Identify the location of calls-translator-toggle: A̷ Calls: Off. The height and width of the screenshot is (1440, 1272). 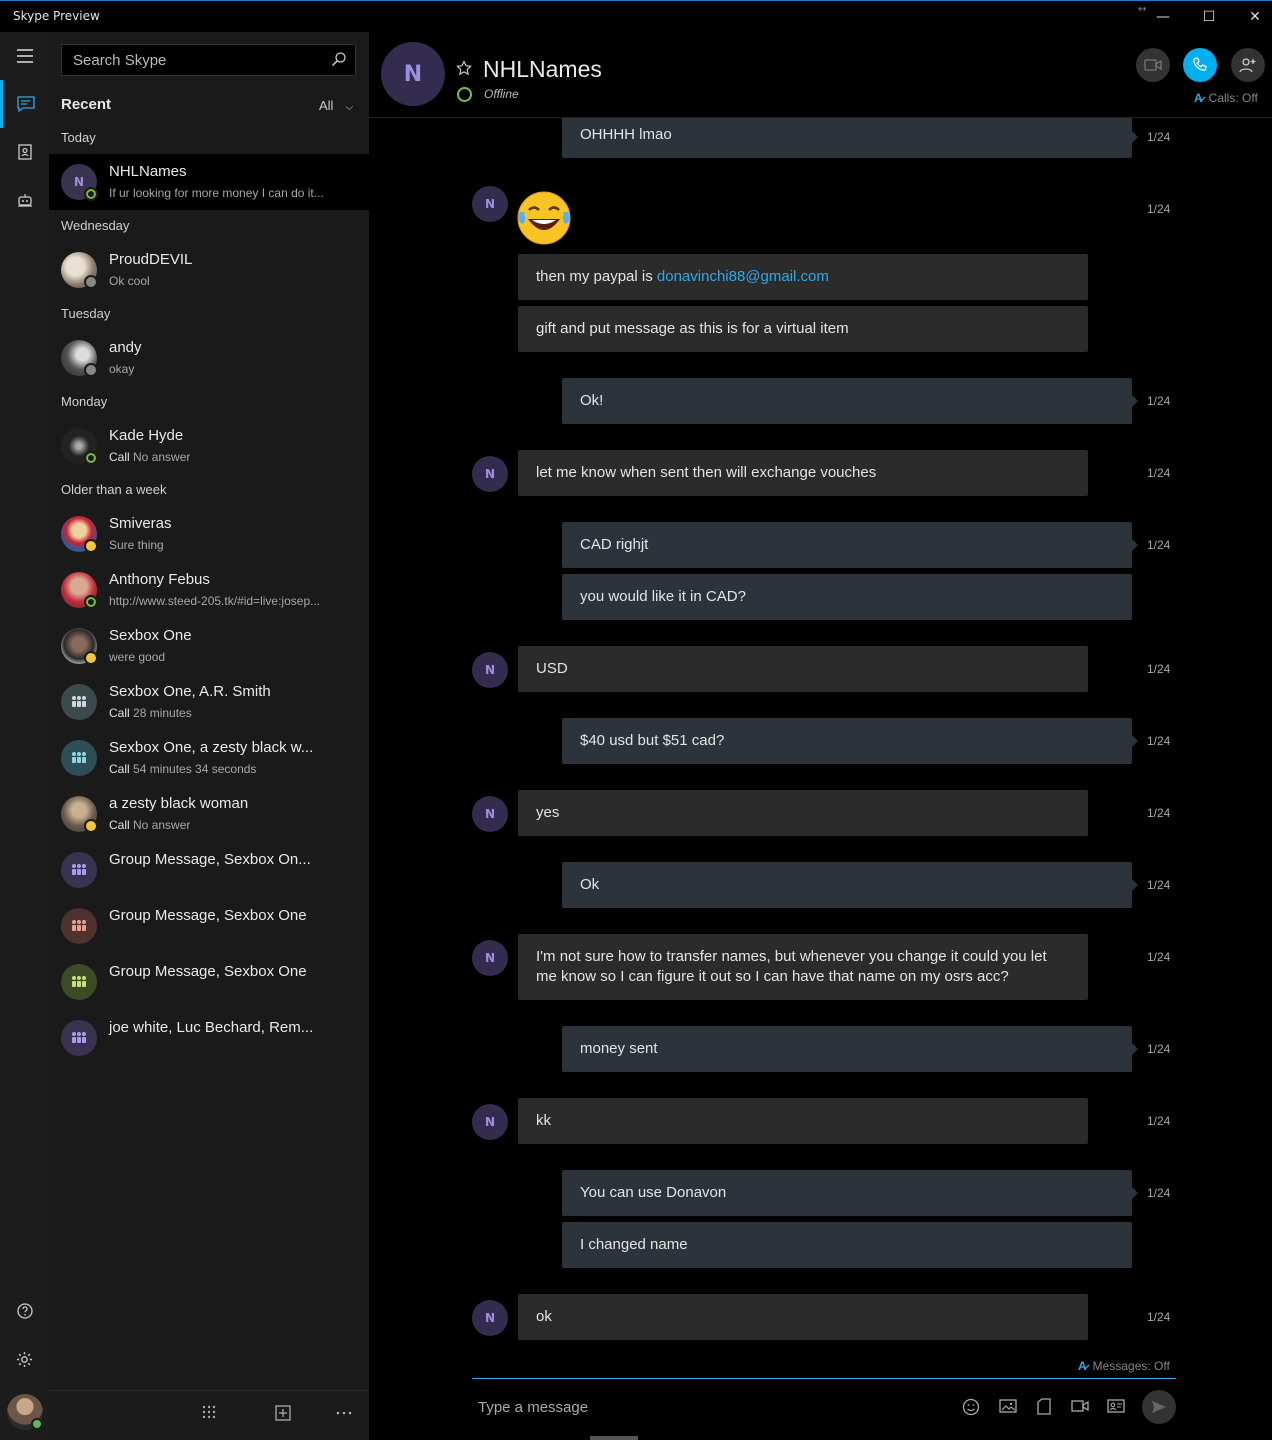
(1226, 98).